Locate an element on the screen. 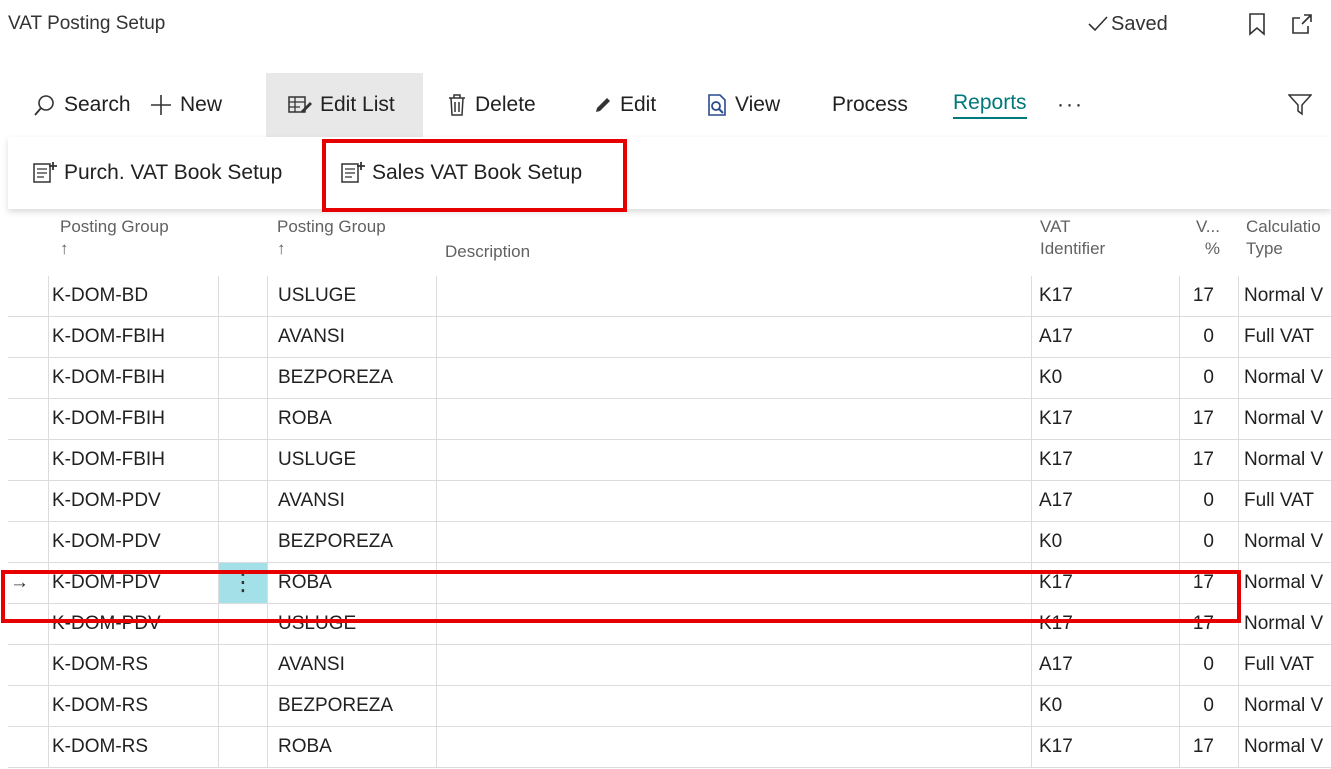 This screenshot has height=769, width=1331. bus-posting-group-cell: K-DOM-BD is located at coordinates (134, 296).